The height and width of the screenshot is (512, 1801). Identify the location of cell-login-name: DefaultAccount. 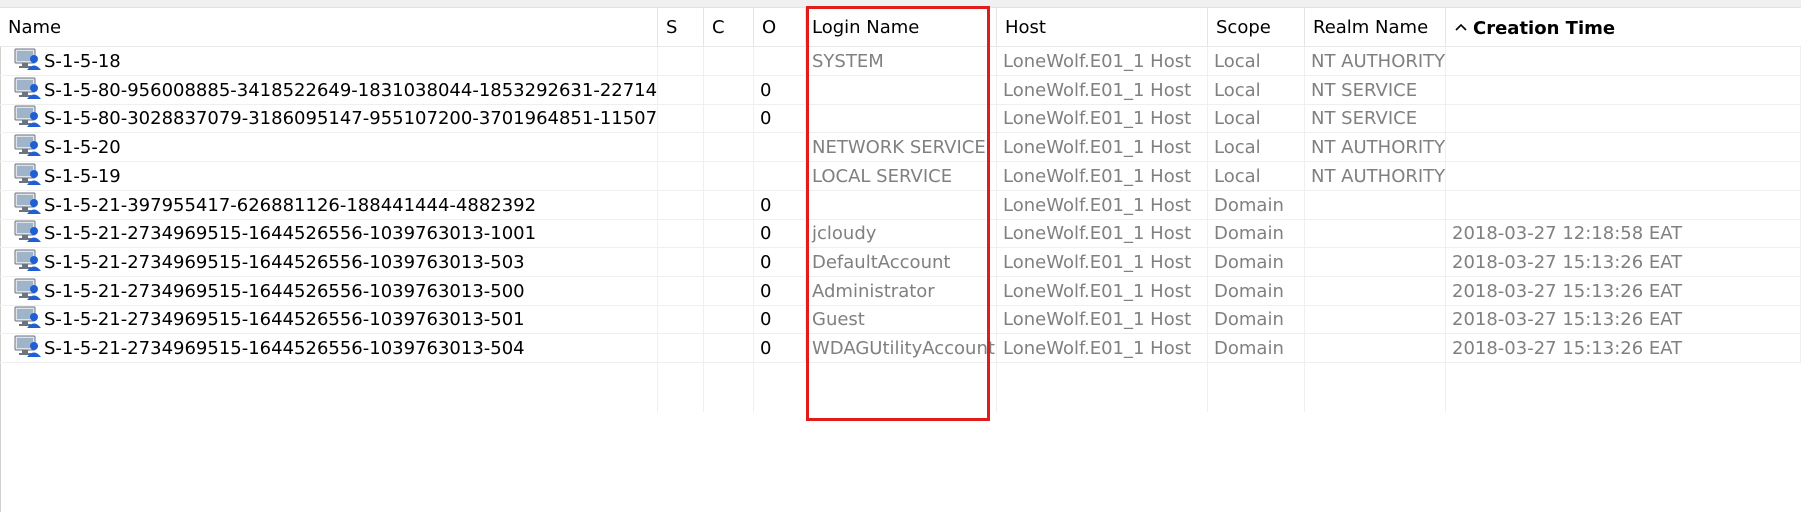
(901, 261).